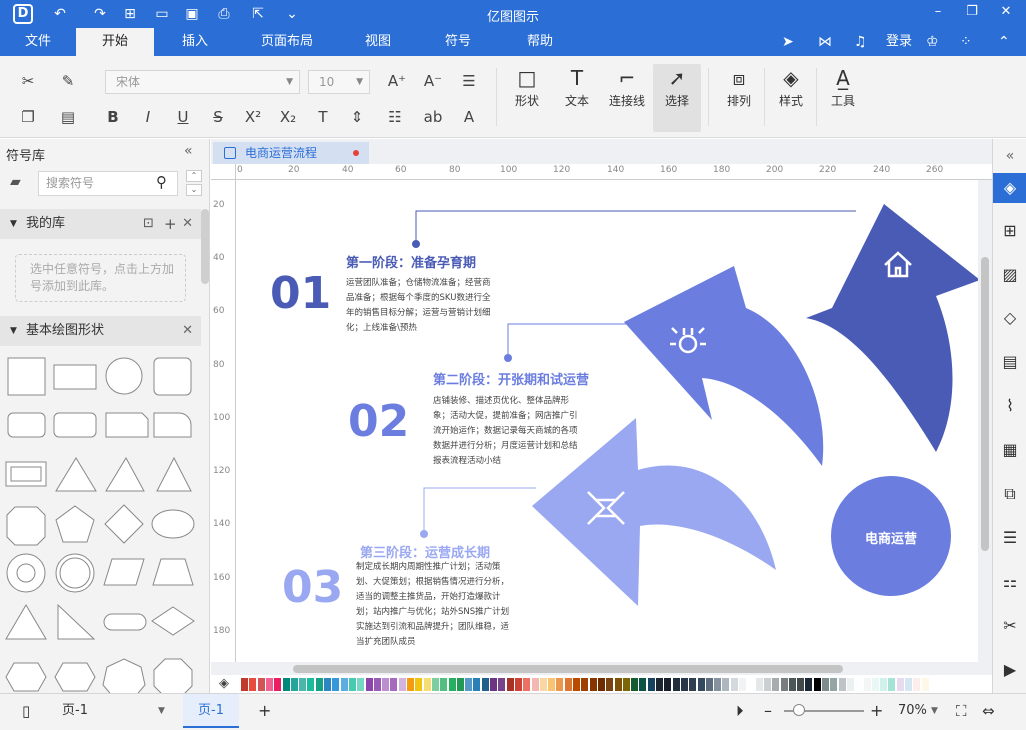  What do you see at coordinates (75, 677) in the screenshot?
I see `hexagon-2-shape` at bounding box center [75, 677].